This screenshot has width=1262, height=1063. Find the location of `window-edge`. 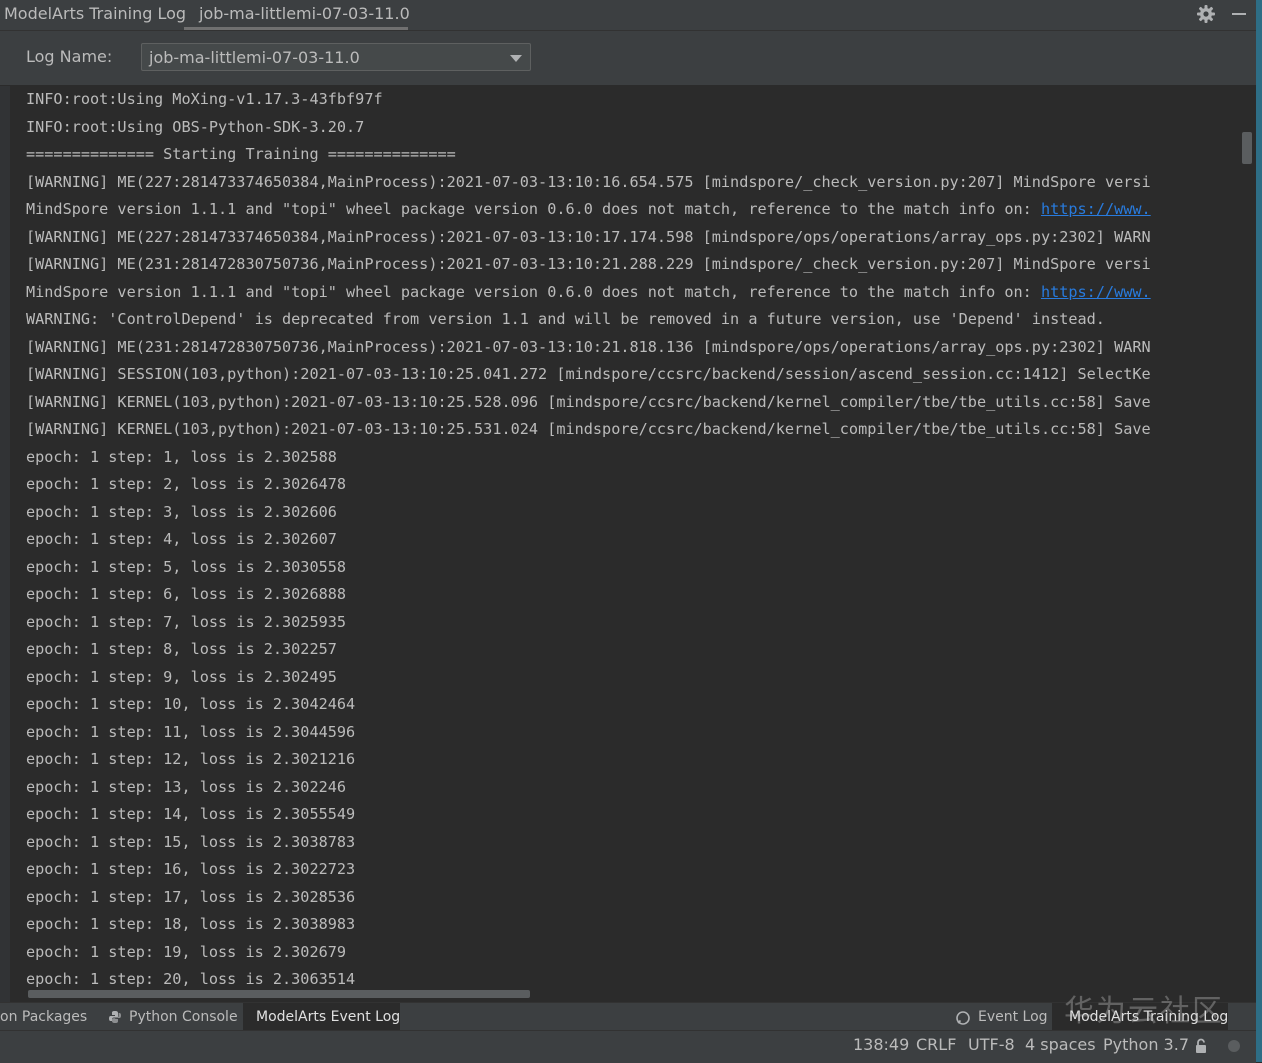

window-edge is located at coordinates (1259, 531).